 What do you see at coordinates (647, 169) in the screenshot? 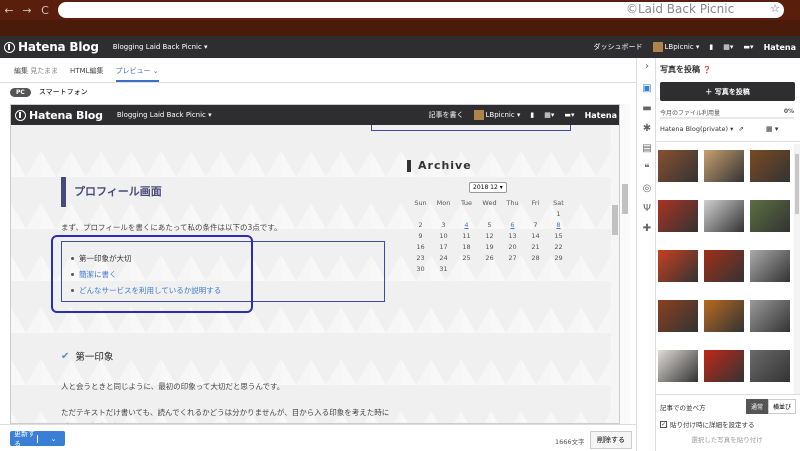
I see `quote-icon: ❝` at bounding box center [647, 169].